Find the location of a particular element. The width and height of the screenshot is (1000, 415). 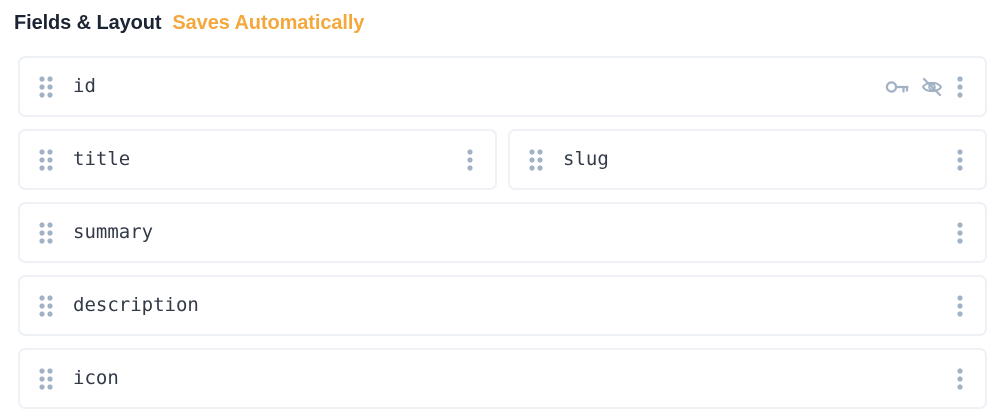

field-row-summary: summary is located at coordinates (502, 232).